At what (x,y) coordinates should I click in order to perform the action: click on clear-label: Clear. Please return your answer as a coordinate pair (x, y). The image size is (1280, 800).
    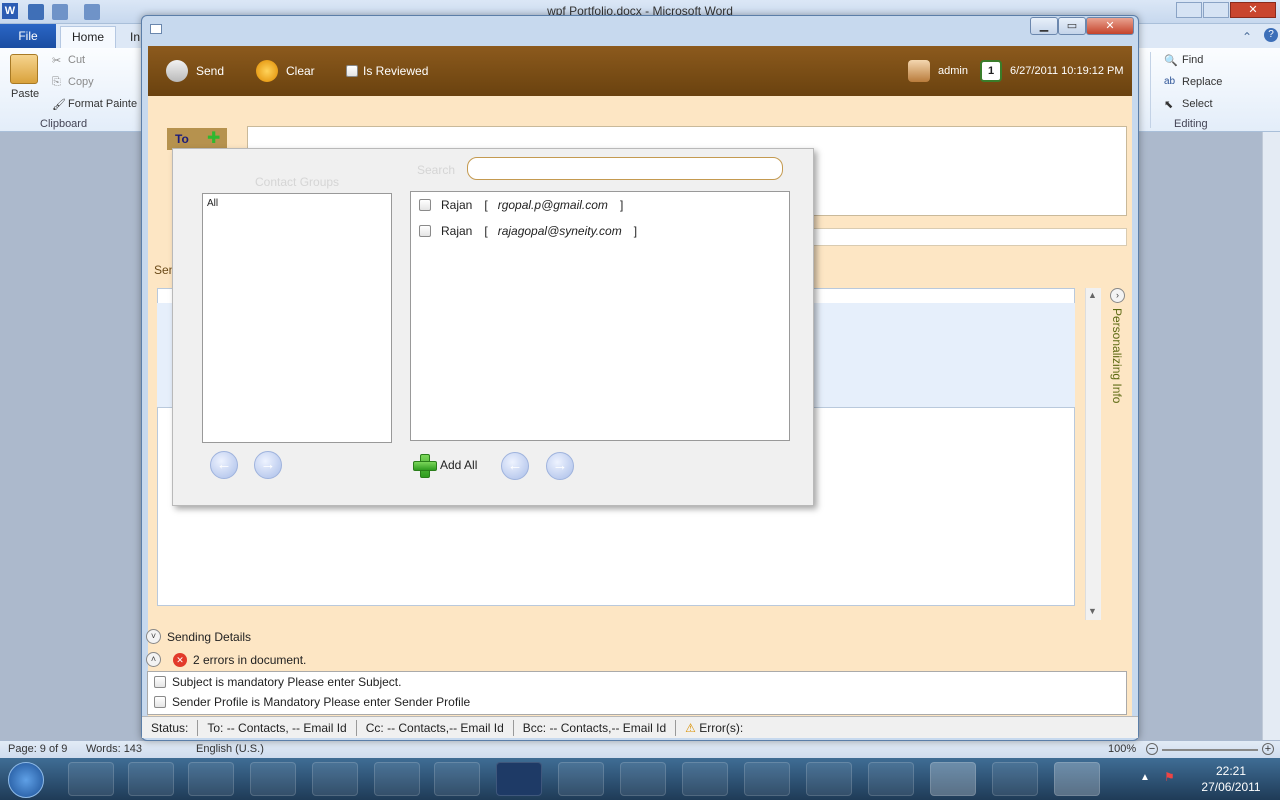
    Looking at the image, I should click on (300, 71).